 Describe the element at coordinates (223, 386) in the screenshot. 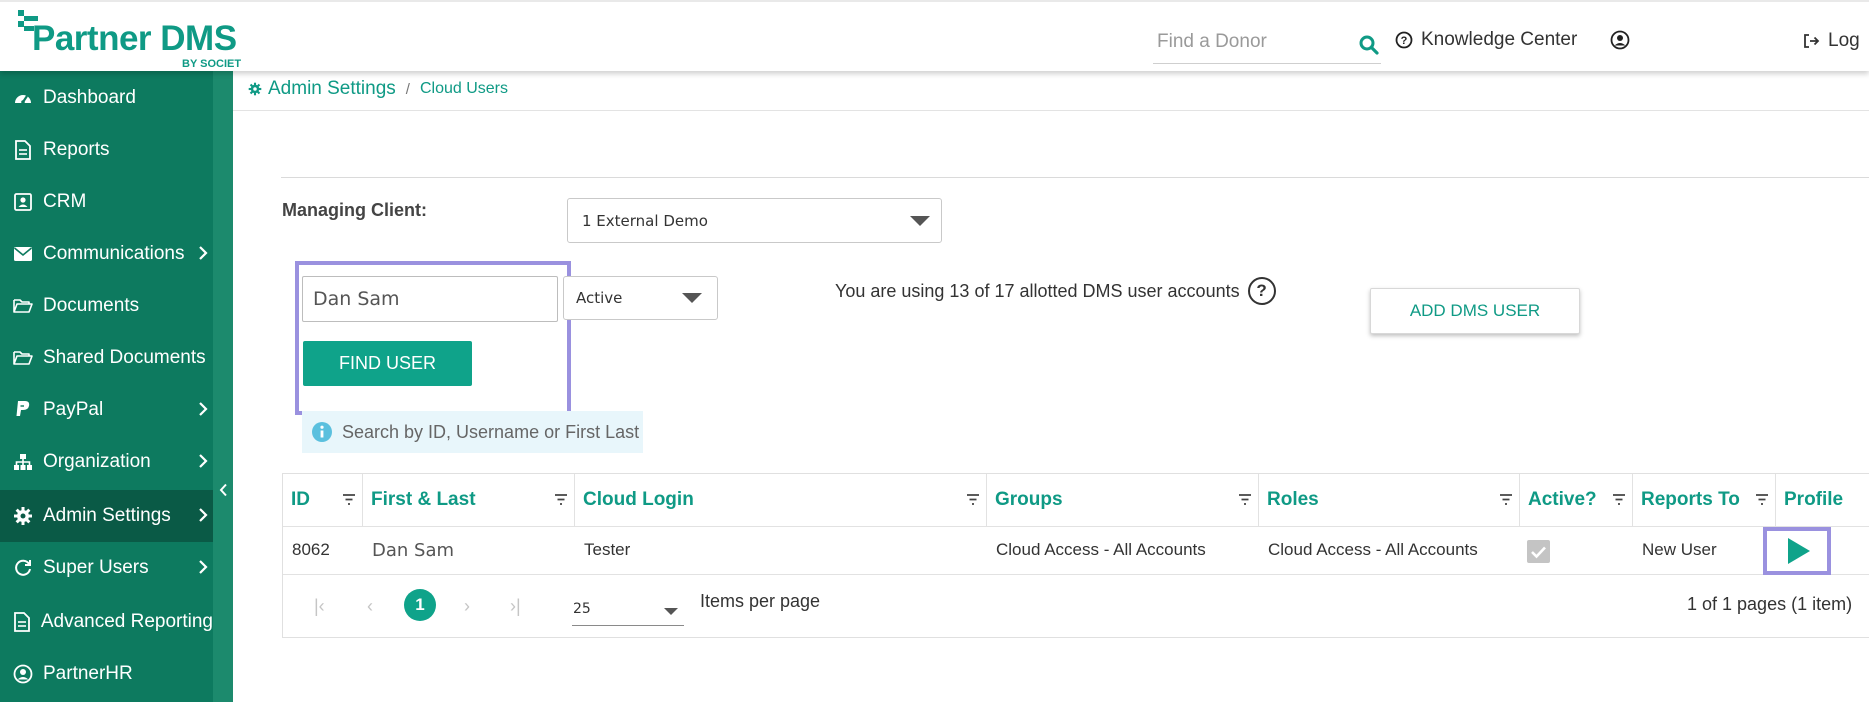

I see `sidebar-collapse-rail` at that location.